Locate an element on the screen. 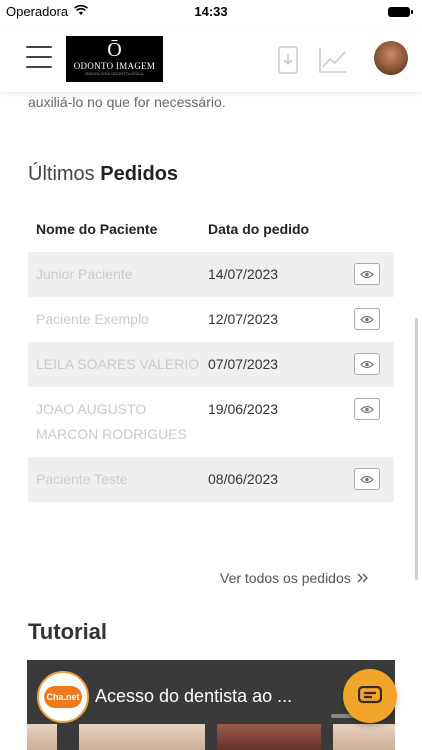 This screenshot has height=750, width=422. order-date: 19/06/2023 is located at coordinates (243, 409).